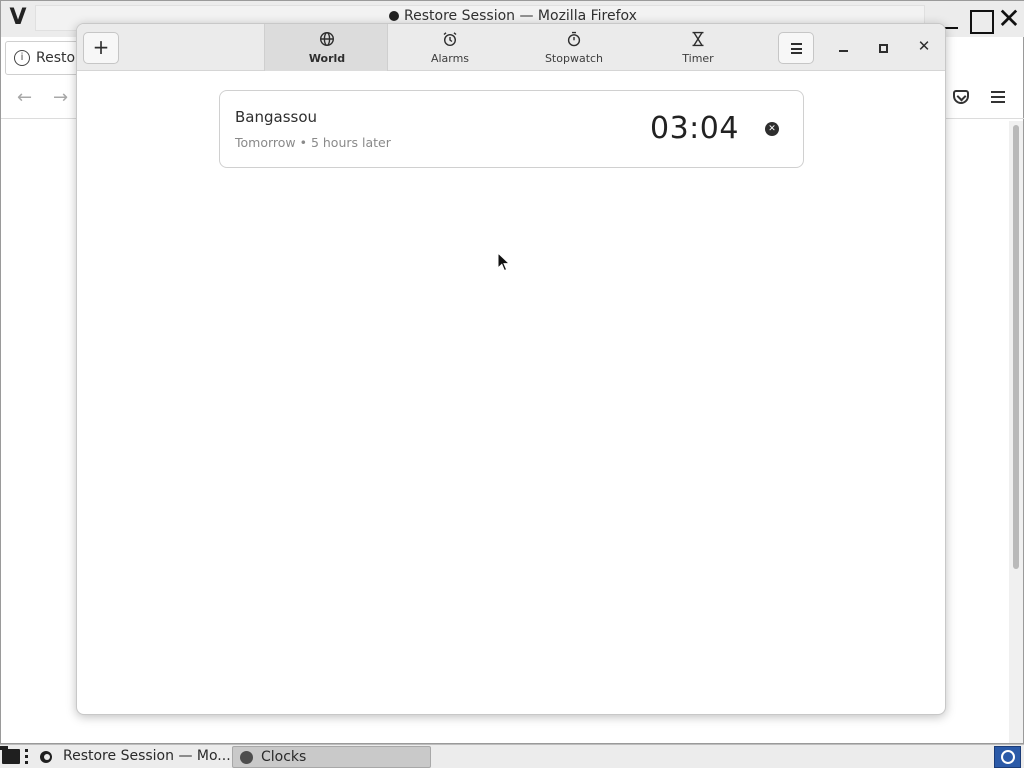 The width and height of the screenshot is (1024, 768). Describe the element at coordinates (331, 757) in the screenshot. I see `taskbar-item-clocks: Clocks` at that location.